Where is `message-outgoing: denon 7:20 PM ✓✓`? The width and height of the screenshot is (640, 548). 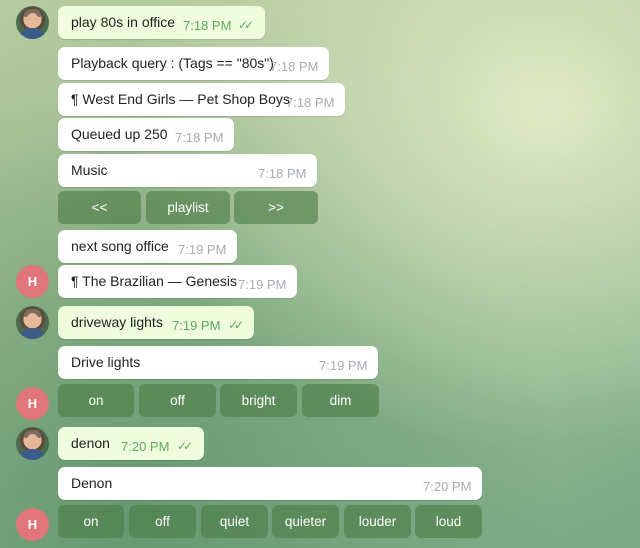 message-outgoing: denon 7:20 PM ✓✓ is located at coordinates (131, 443).